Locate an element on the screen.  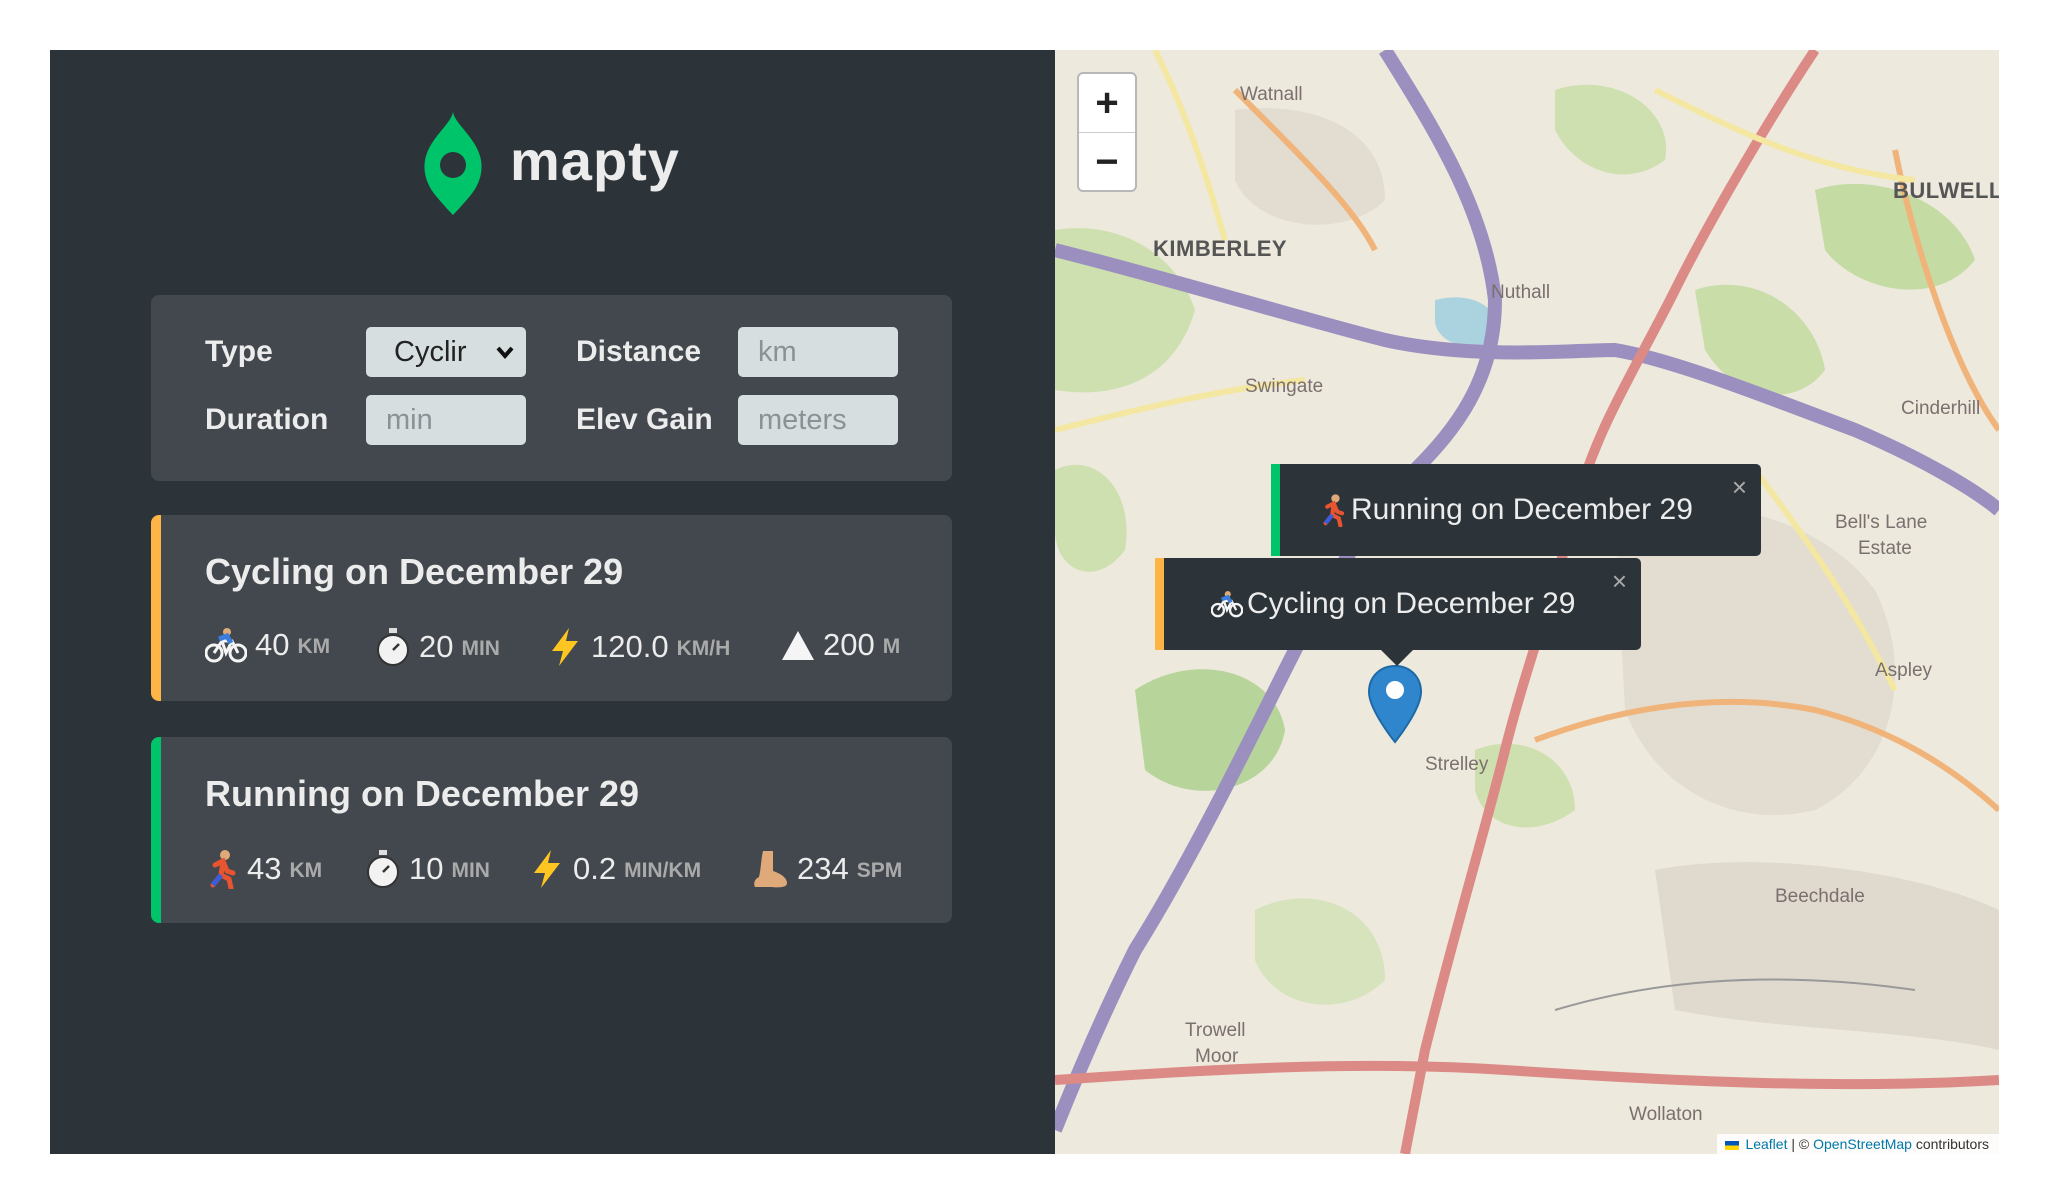
place-label: Trowell is located at coordinates (1215, 1030).